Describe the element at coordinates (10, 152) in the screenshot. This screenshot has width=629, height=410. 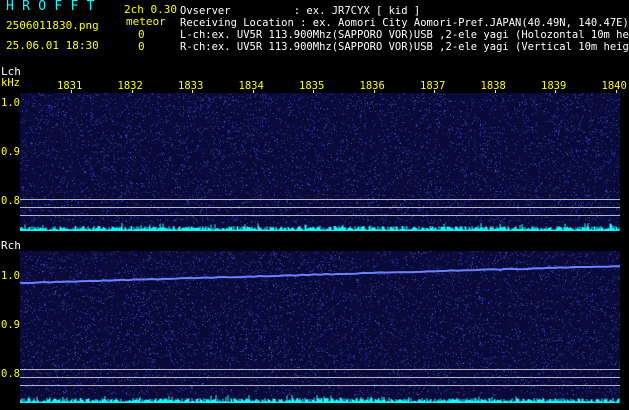
I see `lch-ylabel-2: 0.9` at that location.